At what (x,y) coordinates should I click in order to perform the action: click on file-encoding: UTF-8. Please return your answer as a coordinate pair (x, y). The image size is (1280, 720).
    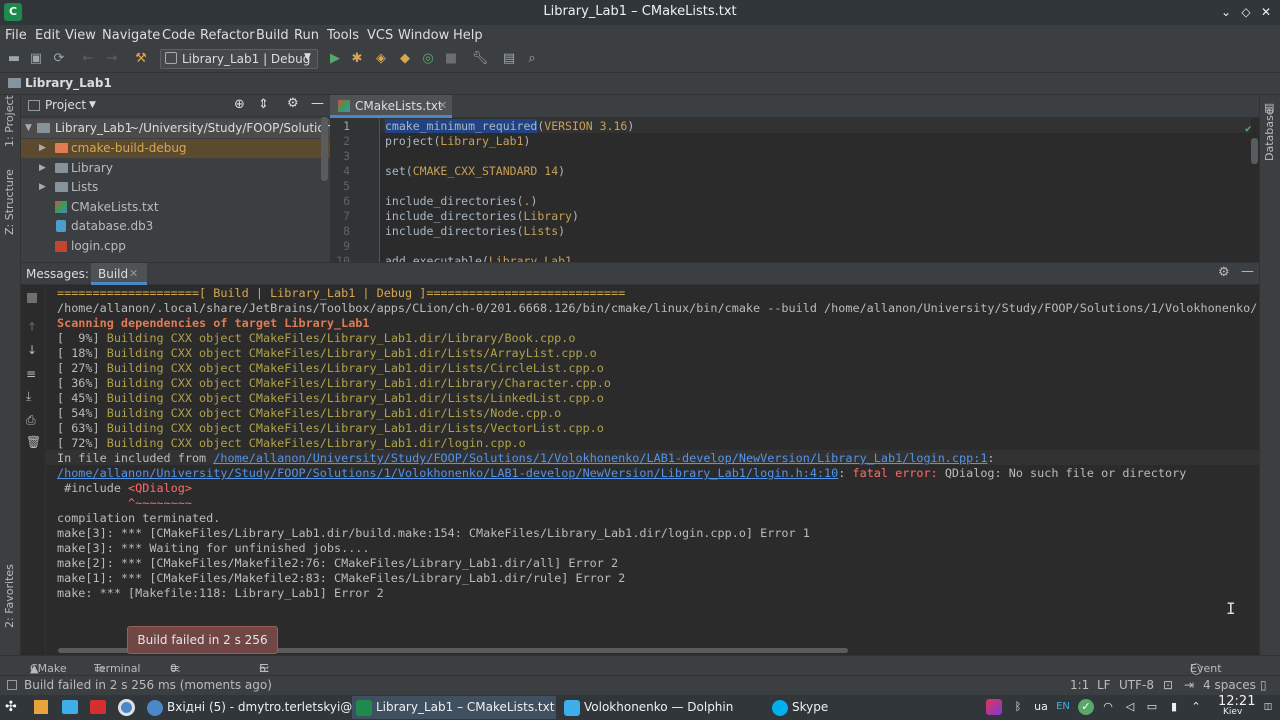
    Looking at the image, I should click on (1136, 685).